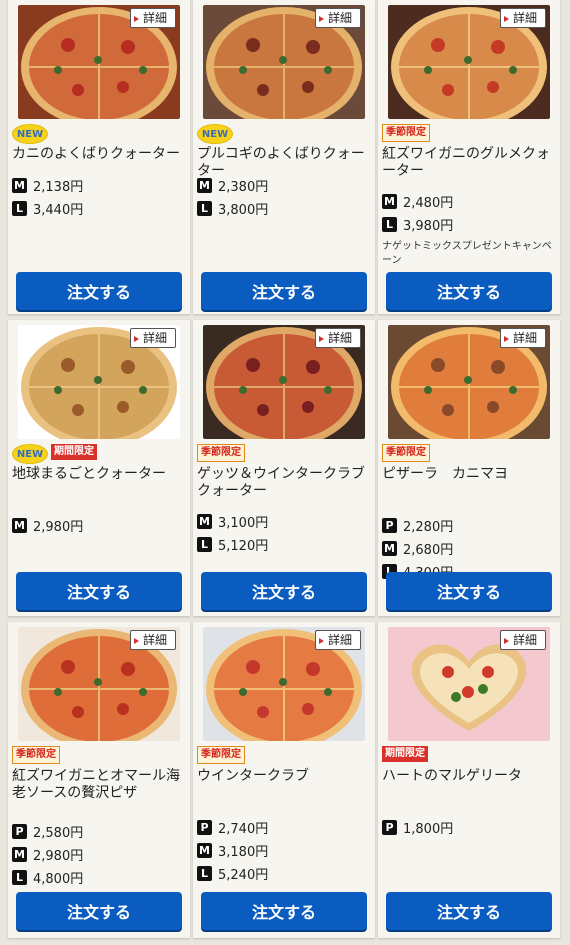  What do you see at coordinates (243, 210) in the screenshot?
I see `price-value: 3,800円` at bounding box center [243, 210].